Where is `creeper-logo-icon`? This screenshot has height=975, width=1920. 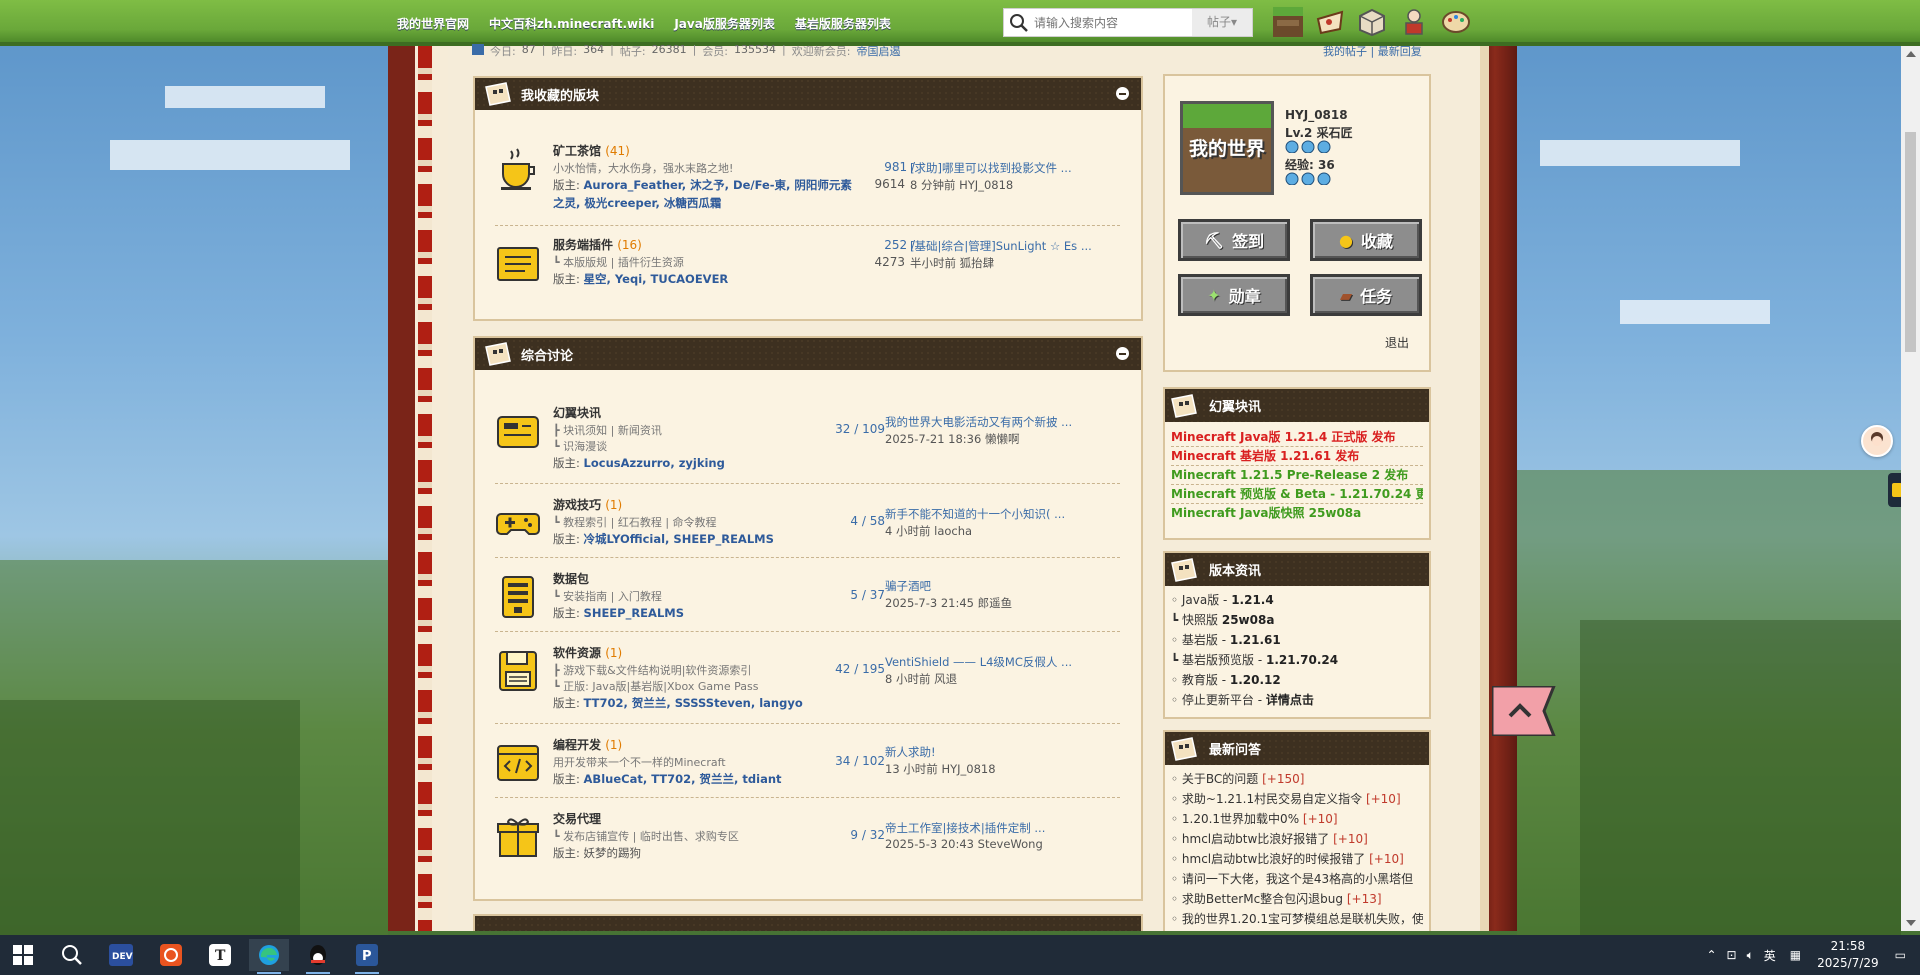 creeper-logo-icon is located at coordinates (1184, 749).